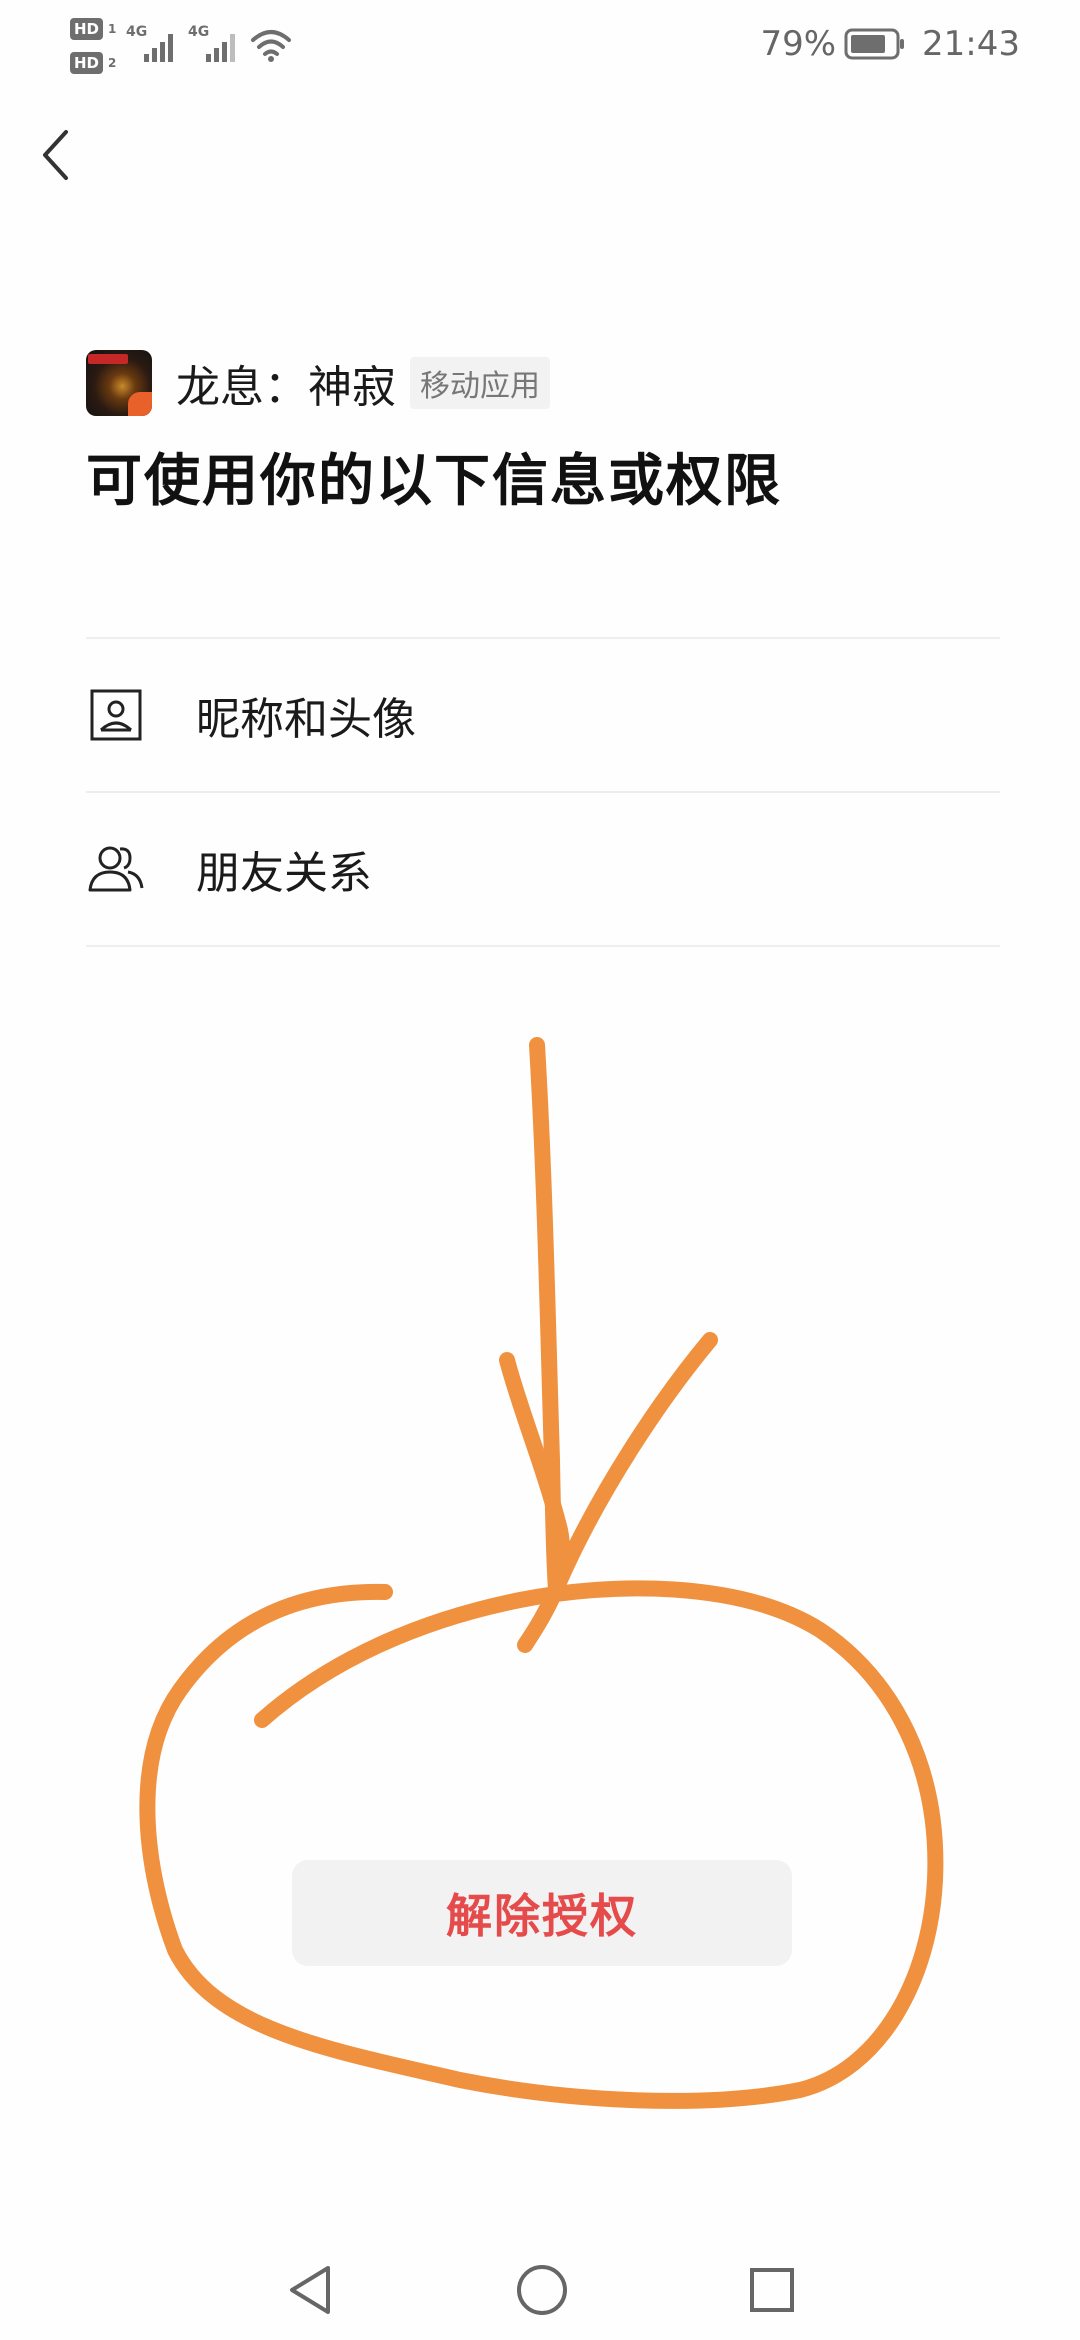  I want to click on app-header: 龙息：神寂 移动应用, so click(318, 383).